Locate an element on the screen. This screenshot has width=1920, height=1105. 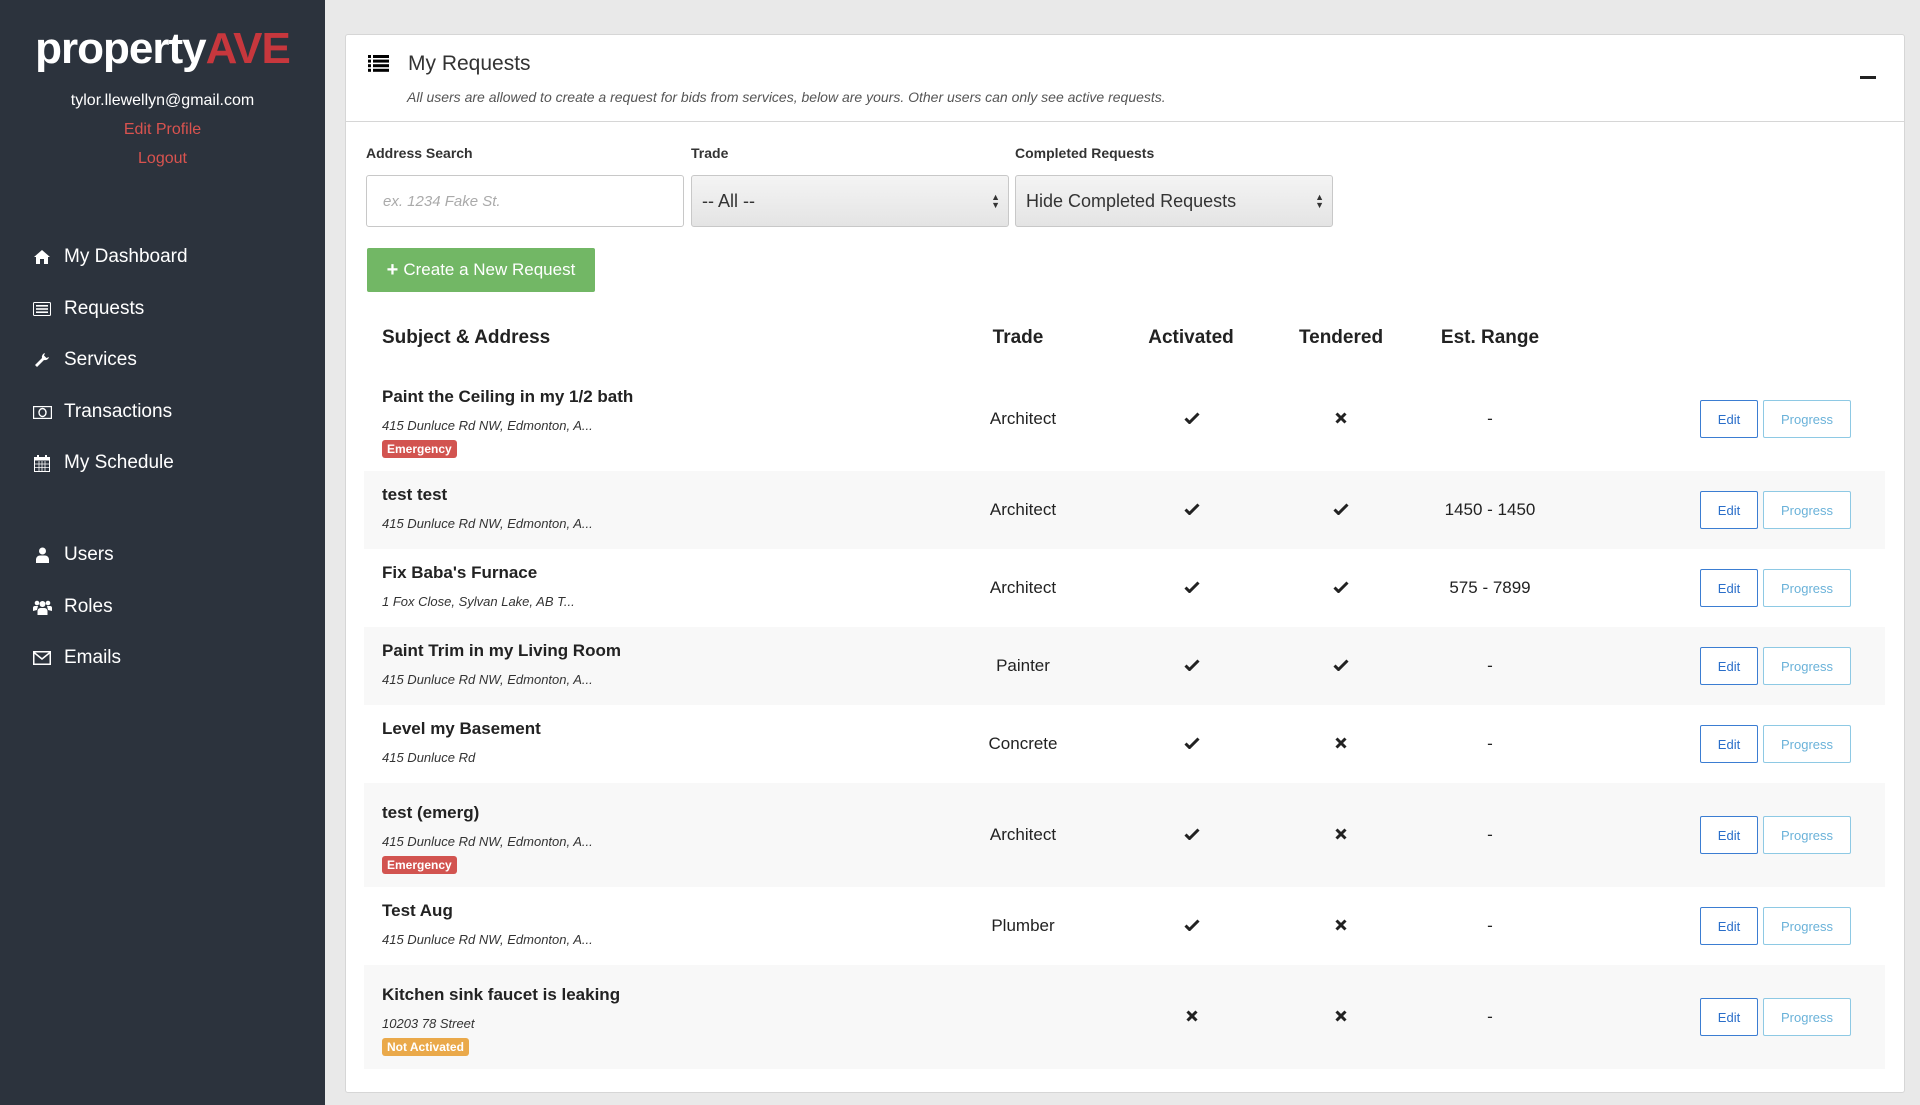
request-address: 10203 78 Street is located at coordinates (428, 1023).